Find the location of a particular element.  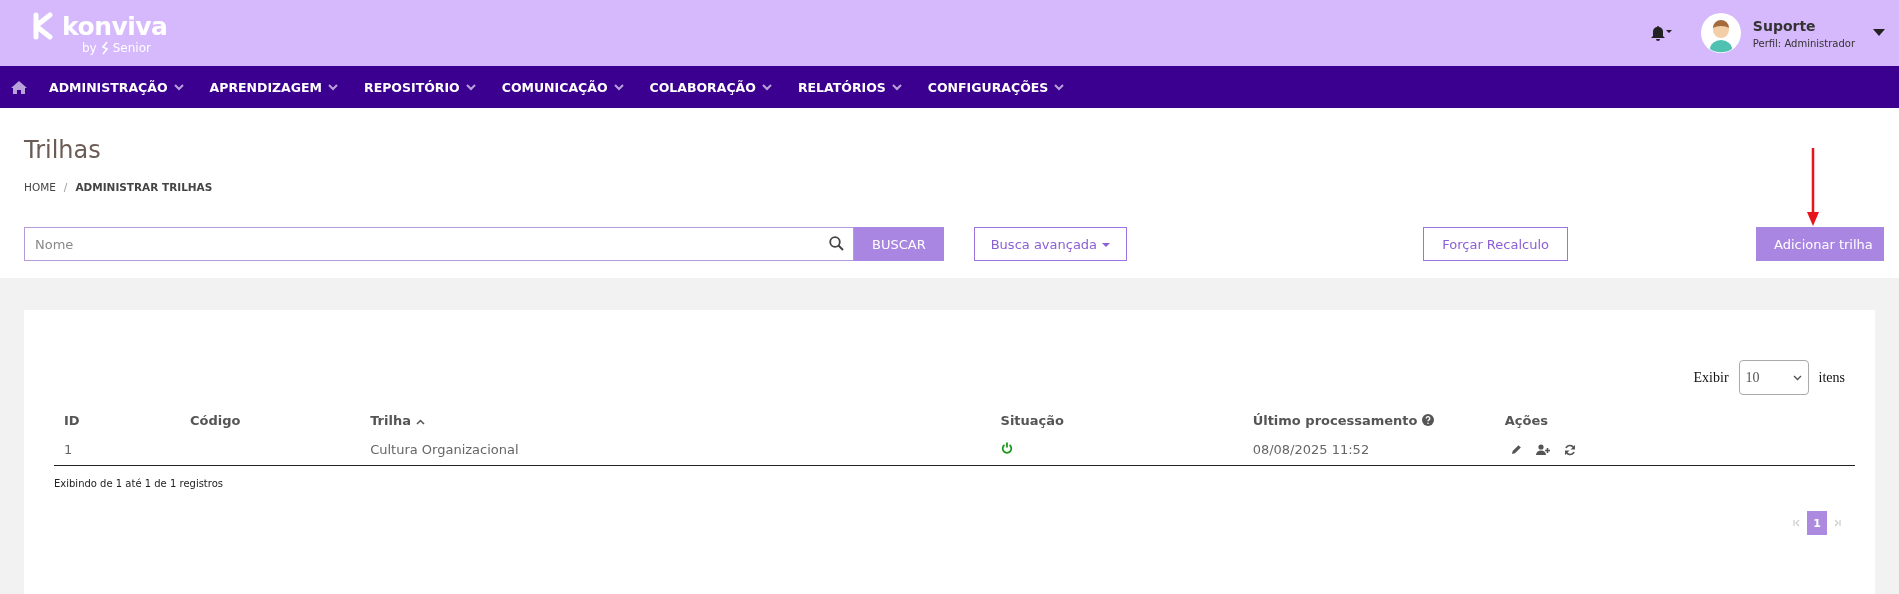

logo-brand: Senior is located at coordinates (131, 47).